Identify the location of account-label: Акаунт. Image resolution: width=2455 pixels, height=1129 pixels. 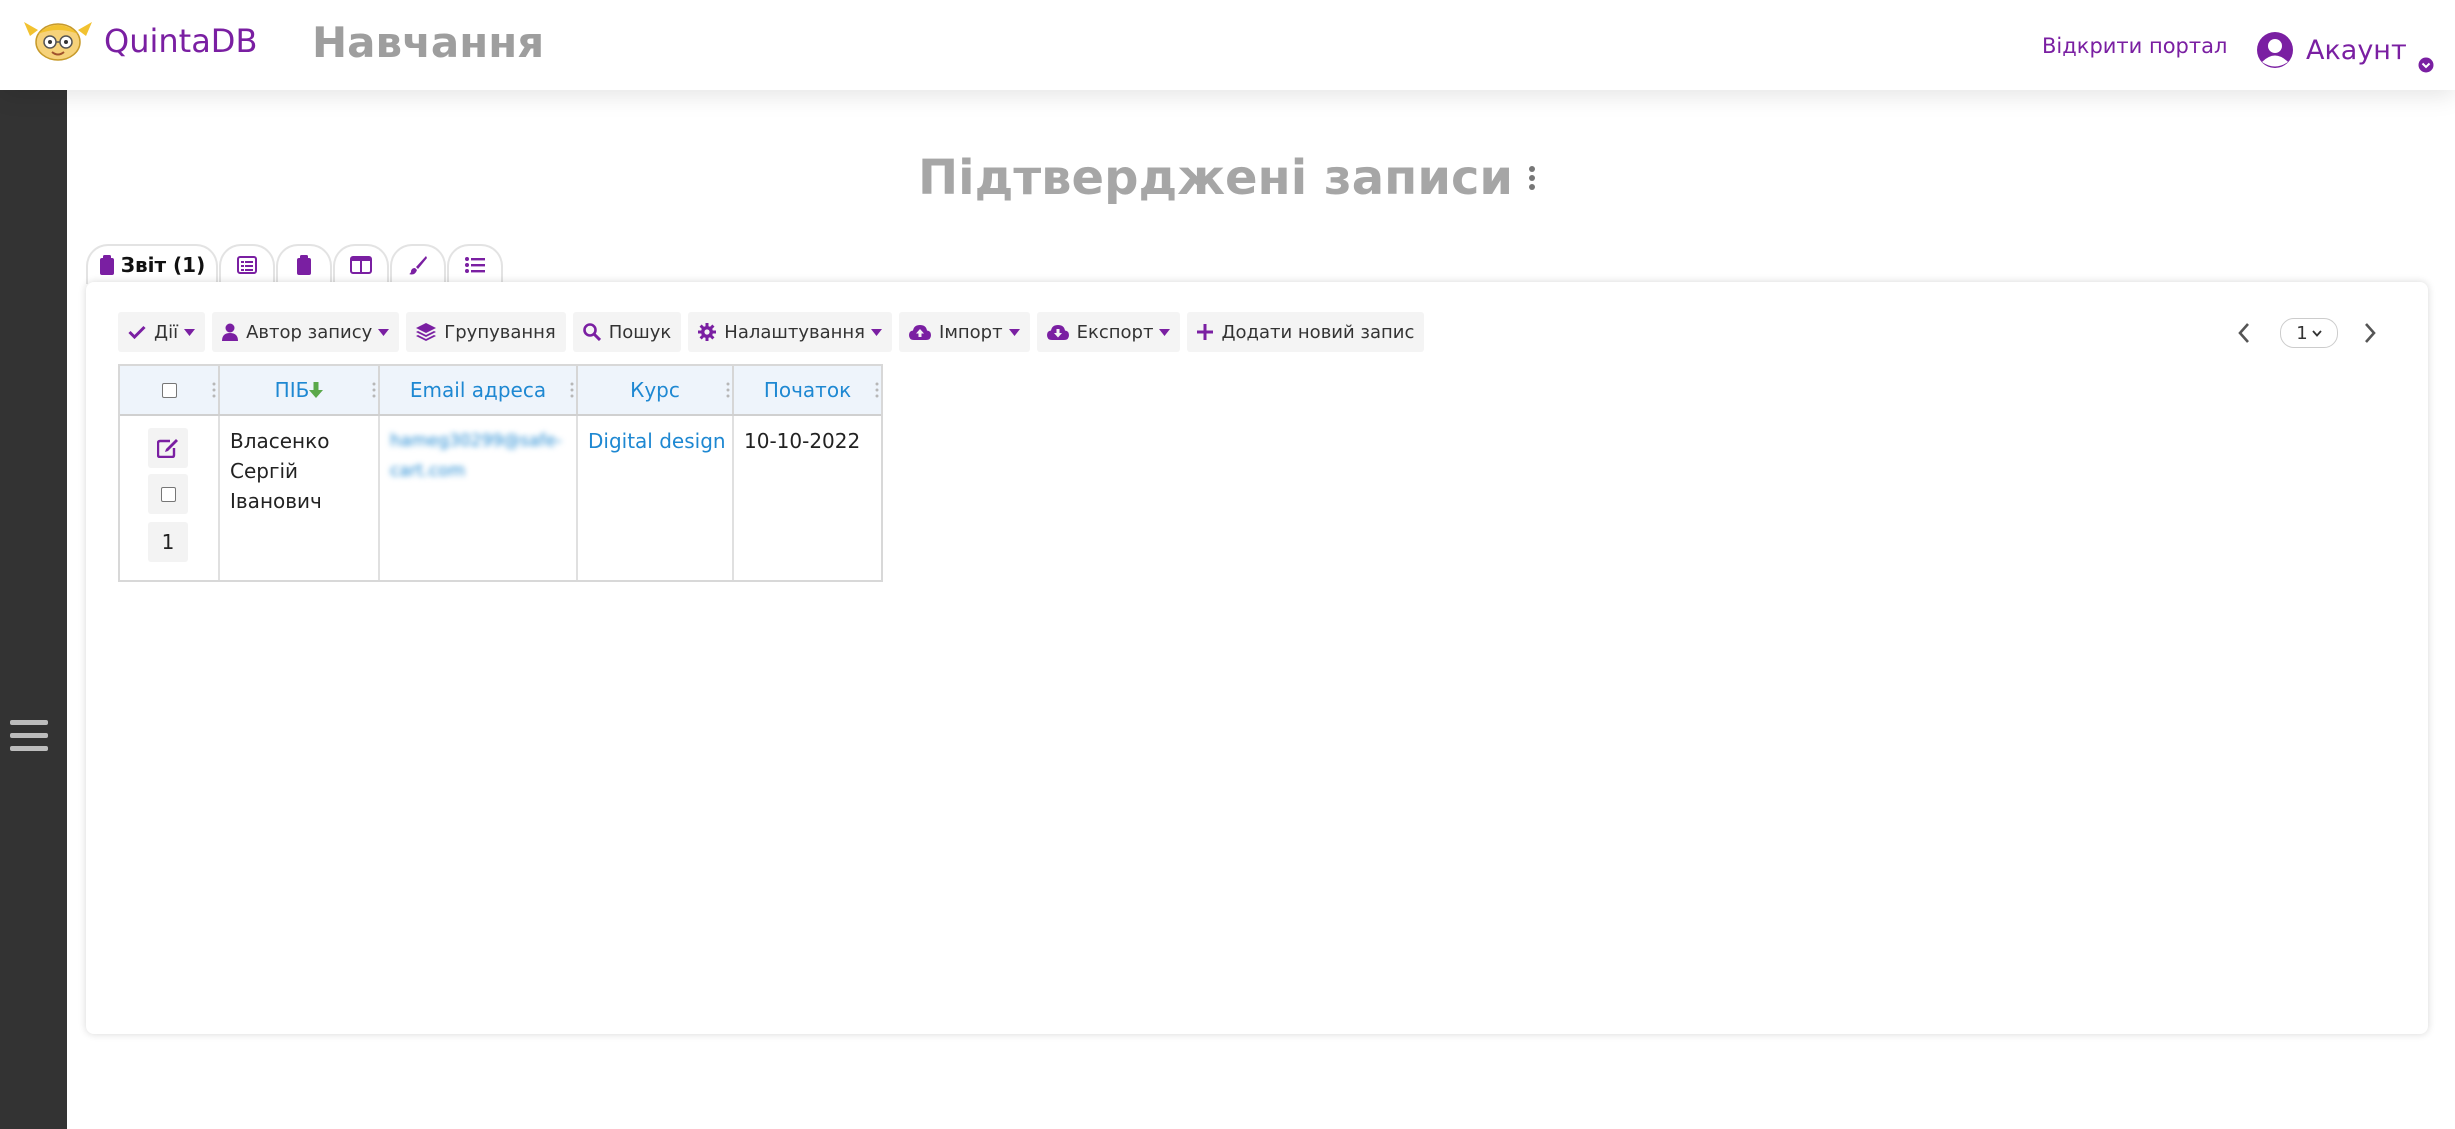
(2356, 50).